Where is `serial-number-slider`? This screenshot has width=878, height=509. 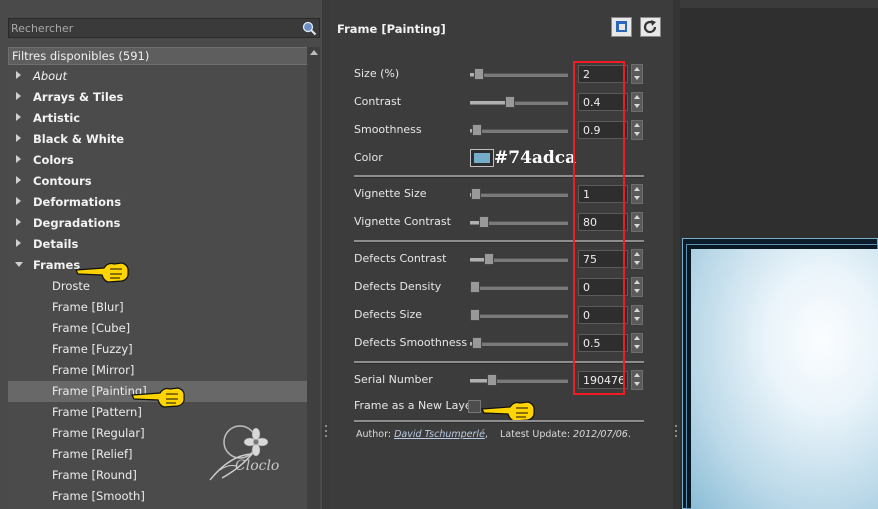
serial-number-slider is located at coordinates (519, 380).